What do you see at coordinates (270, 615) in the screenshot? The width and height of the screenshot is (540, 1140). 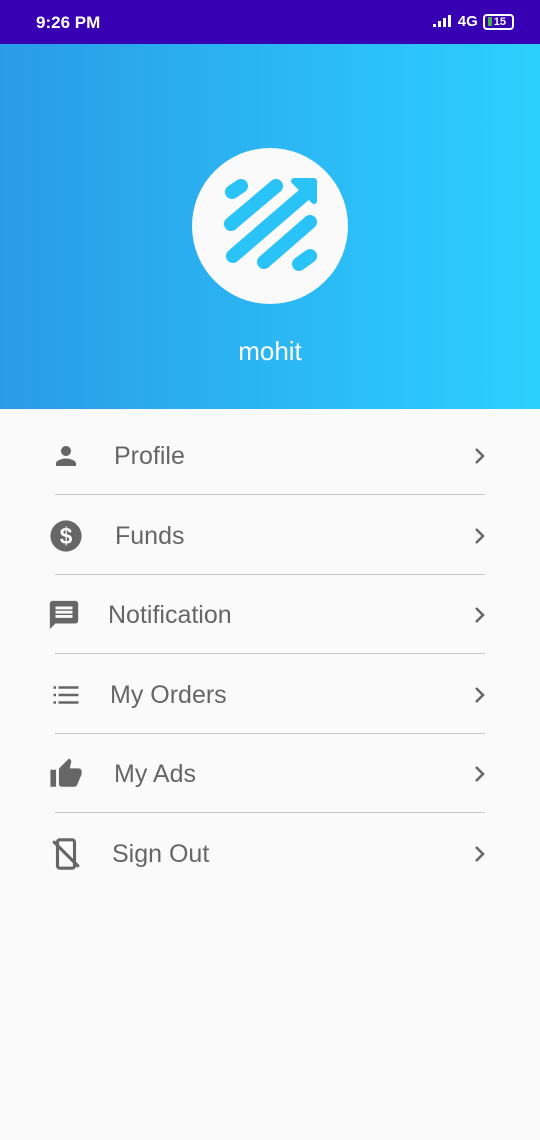 I see `menu-item-notification: Notification` at bounding box center [270, 615].